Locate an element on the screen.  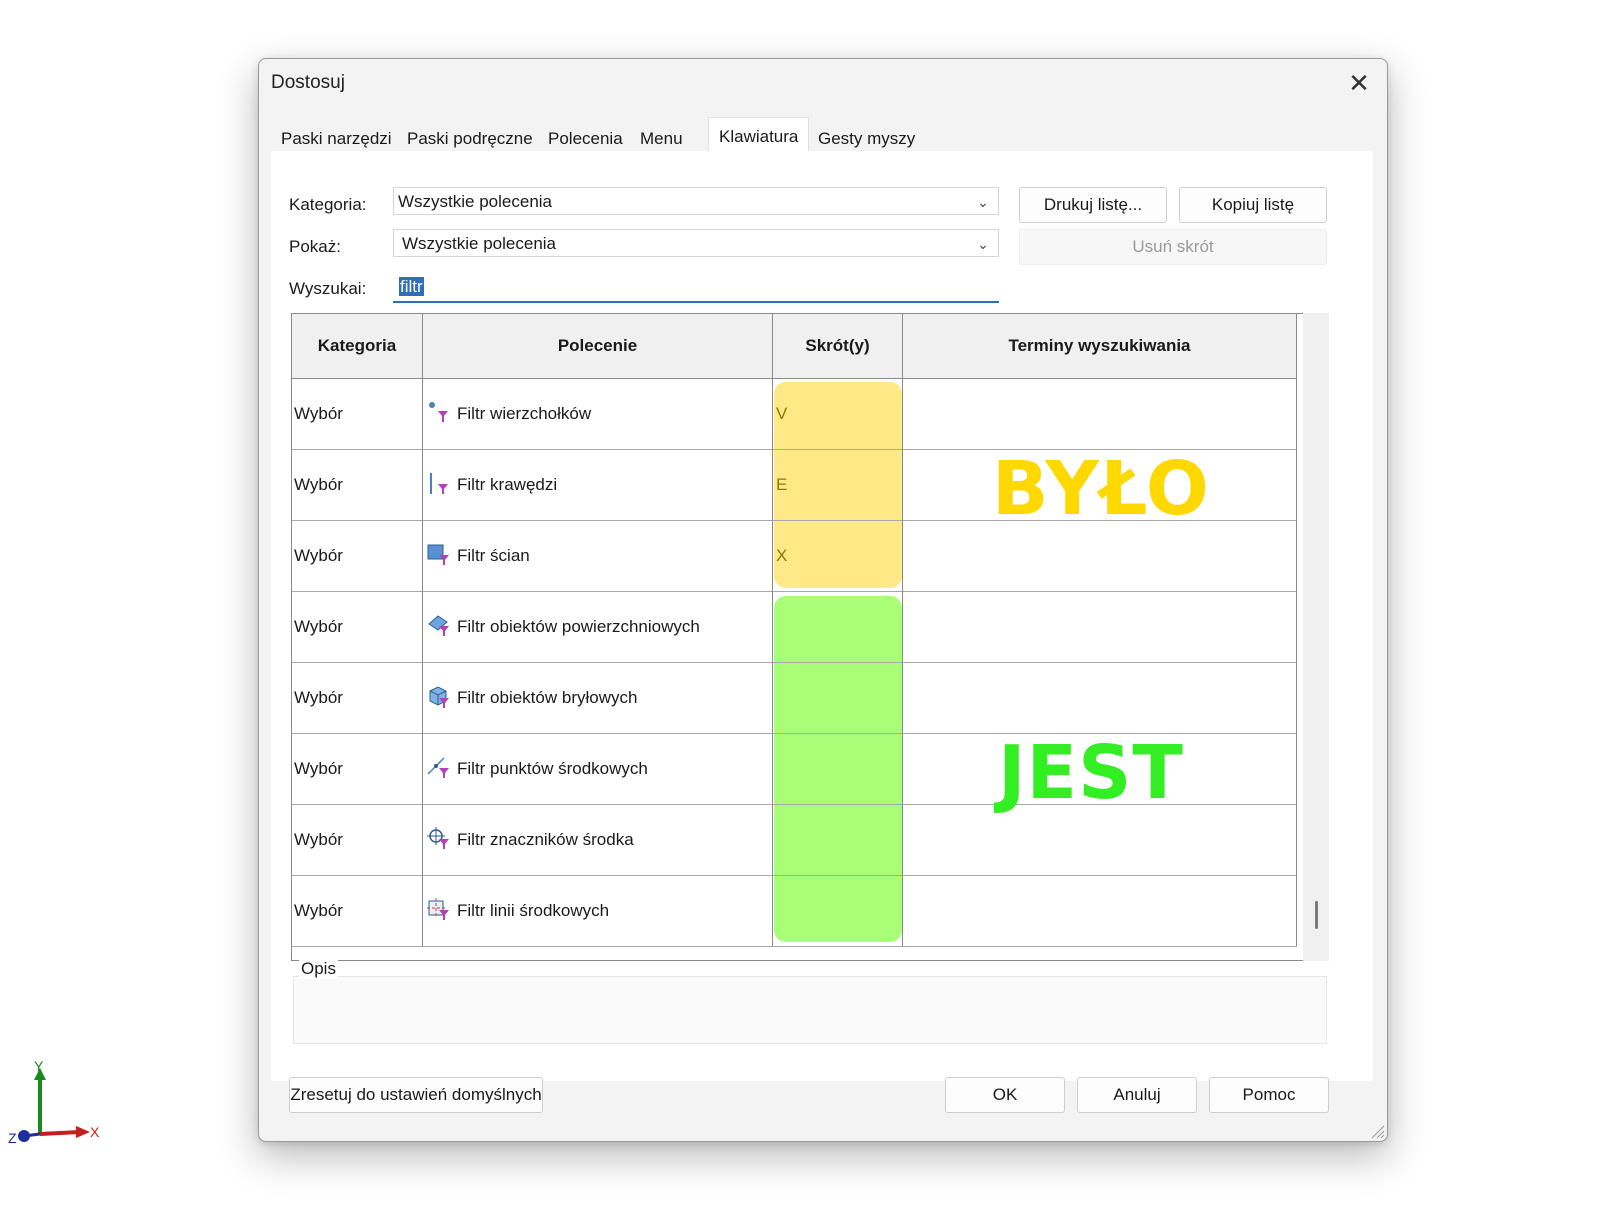
row-shortcut: X is located at coordinates (838, 555).